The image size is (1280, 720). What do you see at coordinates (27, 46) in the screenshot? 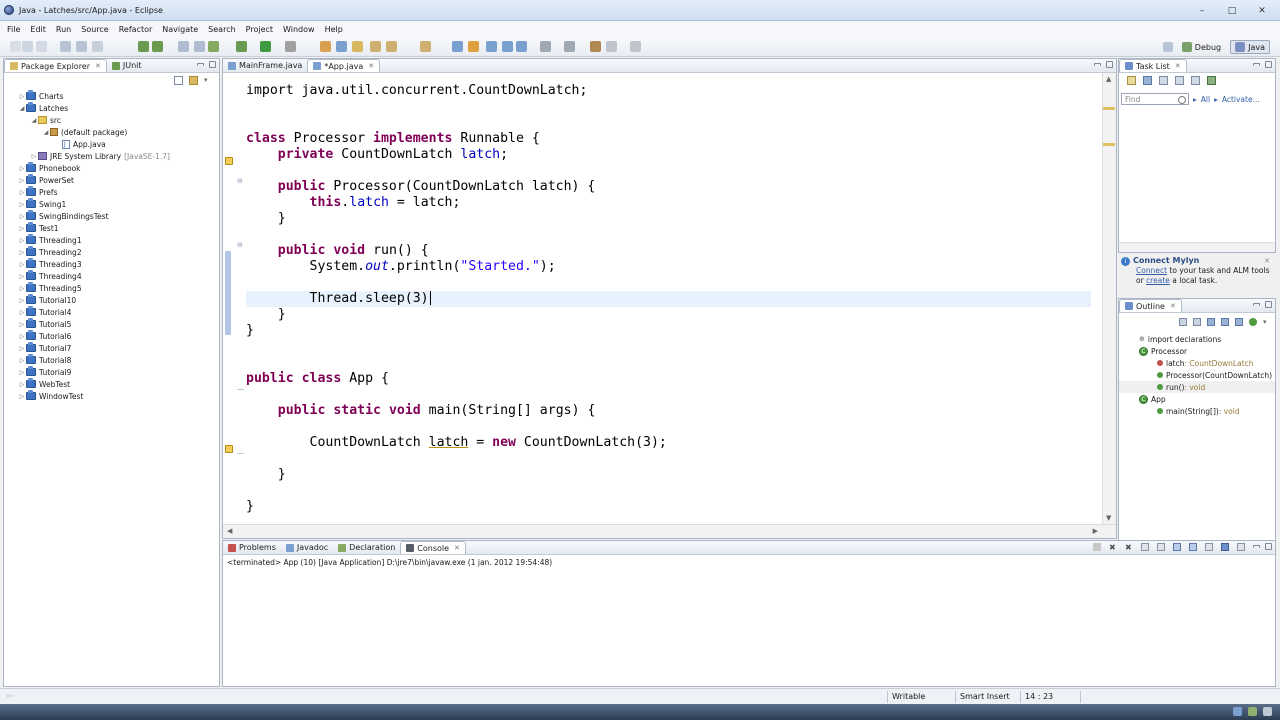
I see `new-menu-icon` at bounding box center [27, 46].